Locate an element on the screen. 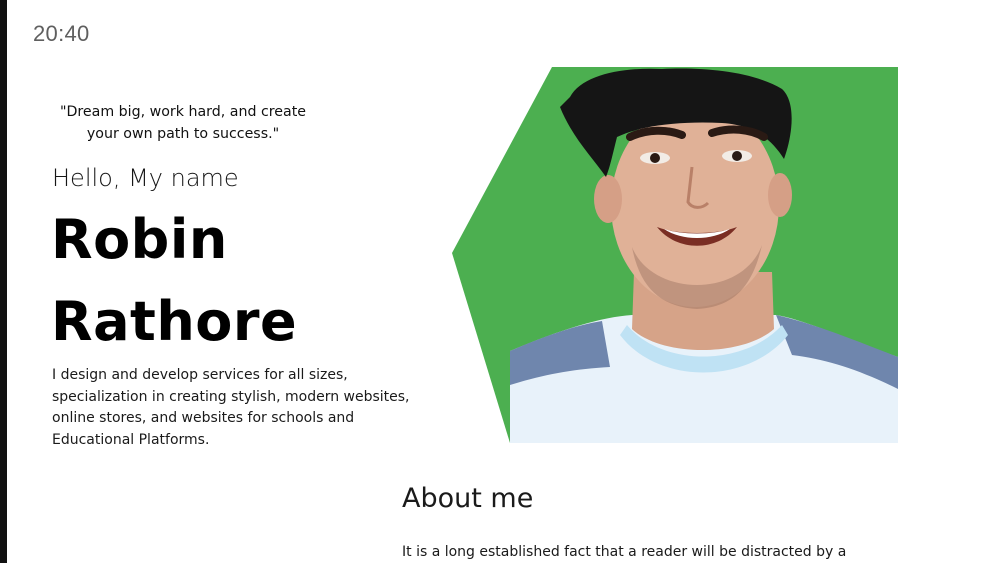  about-heading: About me is located at coordinates (468, 498).